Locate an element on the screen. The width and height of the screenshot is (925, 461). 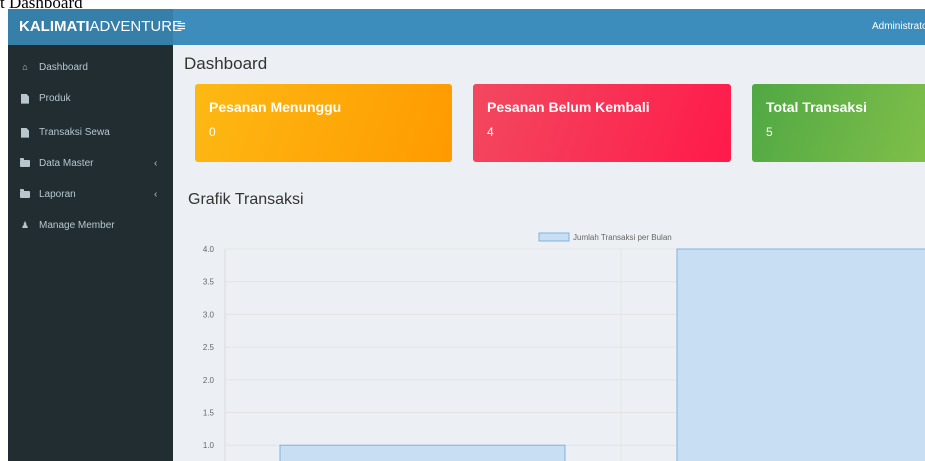
card-title: Pesanan Belum Kembali is located at coordinates (568, 107).